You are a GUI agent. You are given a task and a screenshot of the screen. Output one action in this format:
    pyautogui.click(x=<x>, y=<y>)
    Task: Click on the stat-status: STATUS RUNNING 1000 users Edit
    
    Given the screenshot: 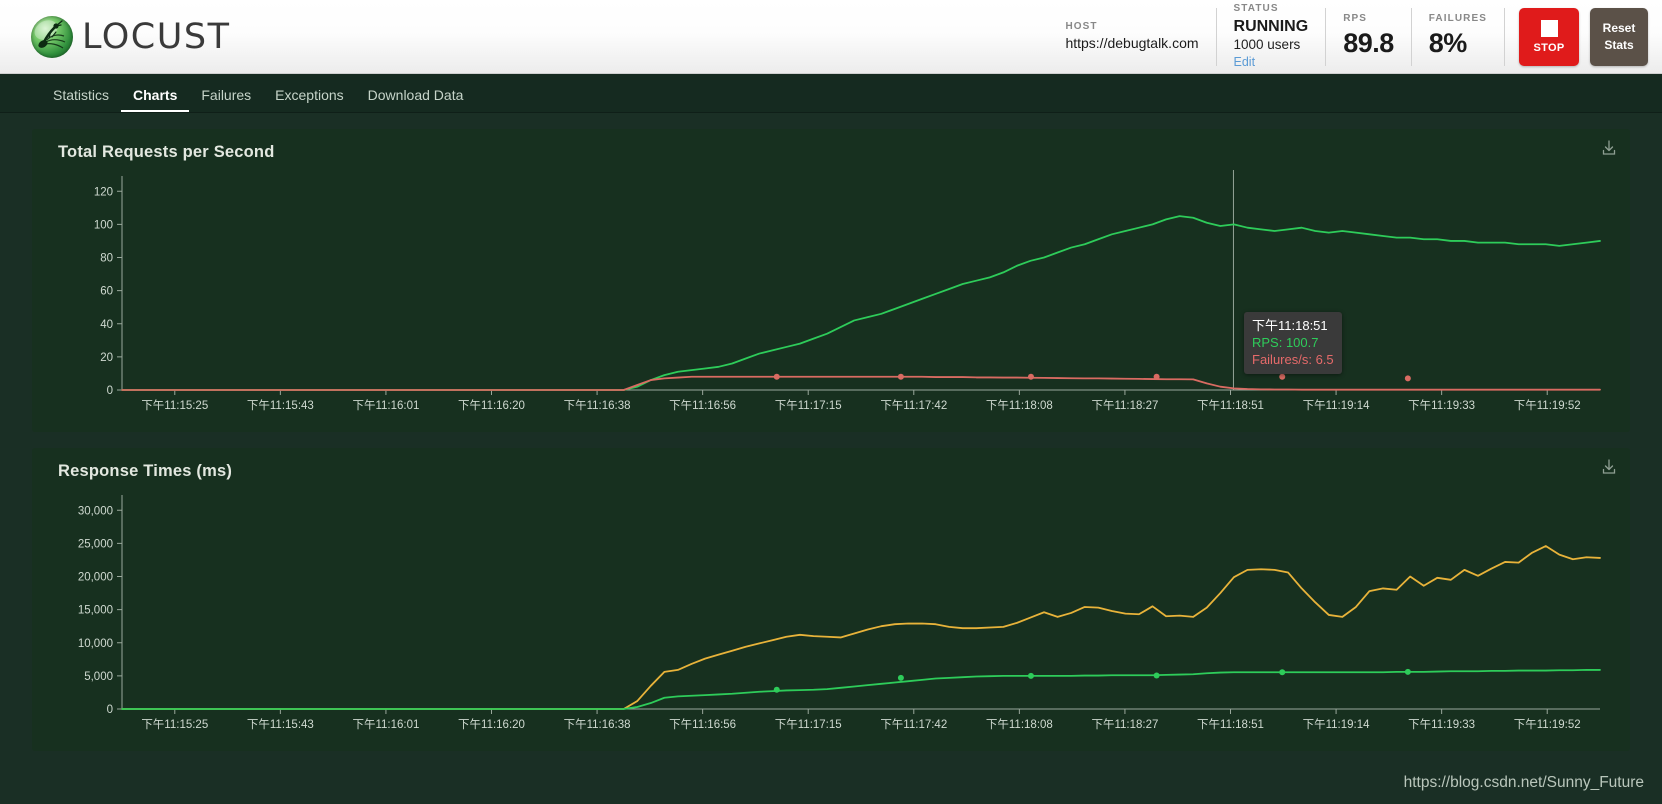 What is the action you would take?
    pyautogui.click(x=1272, y=36)
    